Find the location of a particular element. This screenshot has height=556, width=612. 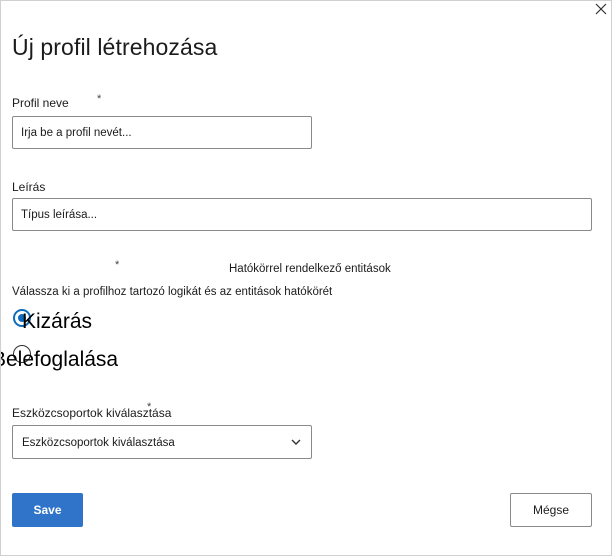

radio-option-exclude: Kizárás is located at coordinates (66, 321).